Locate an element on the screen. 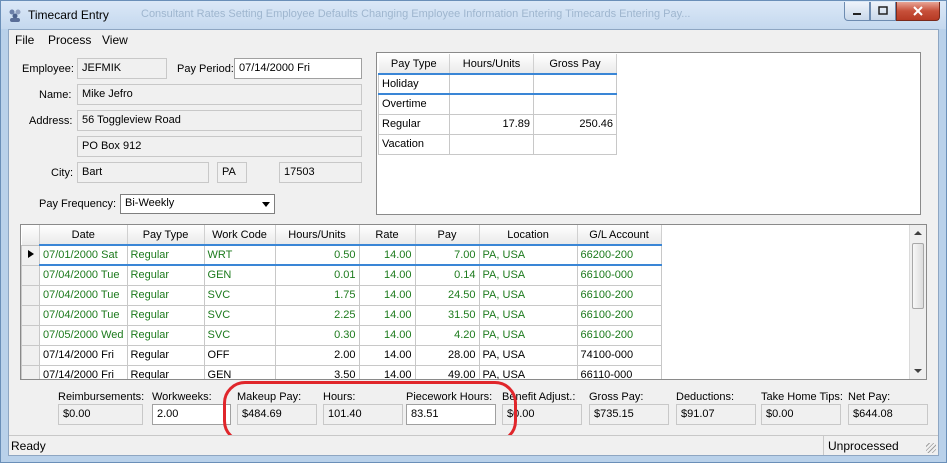 This screenshot has height=463, width=947. pay-cell: 0.14 is located at coordinates (447, 275).